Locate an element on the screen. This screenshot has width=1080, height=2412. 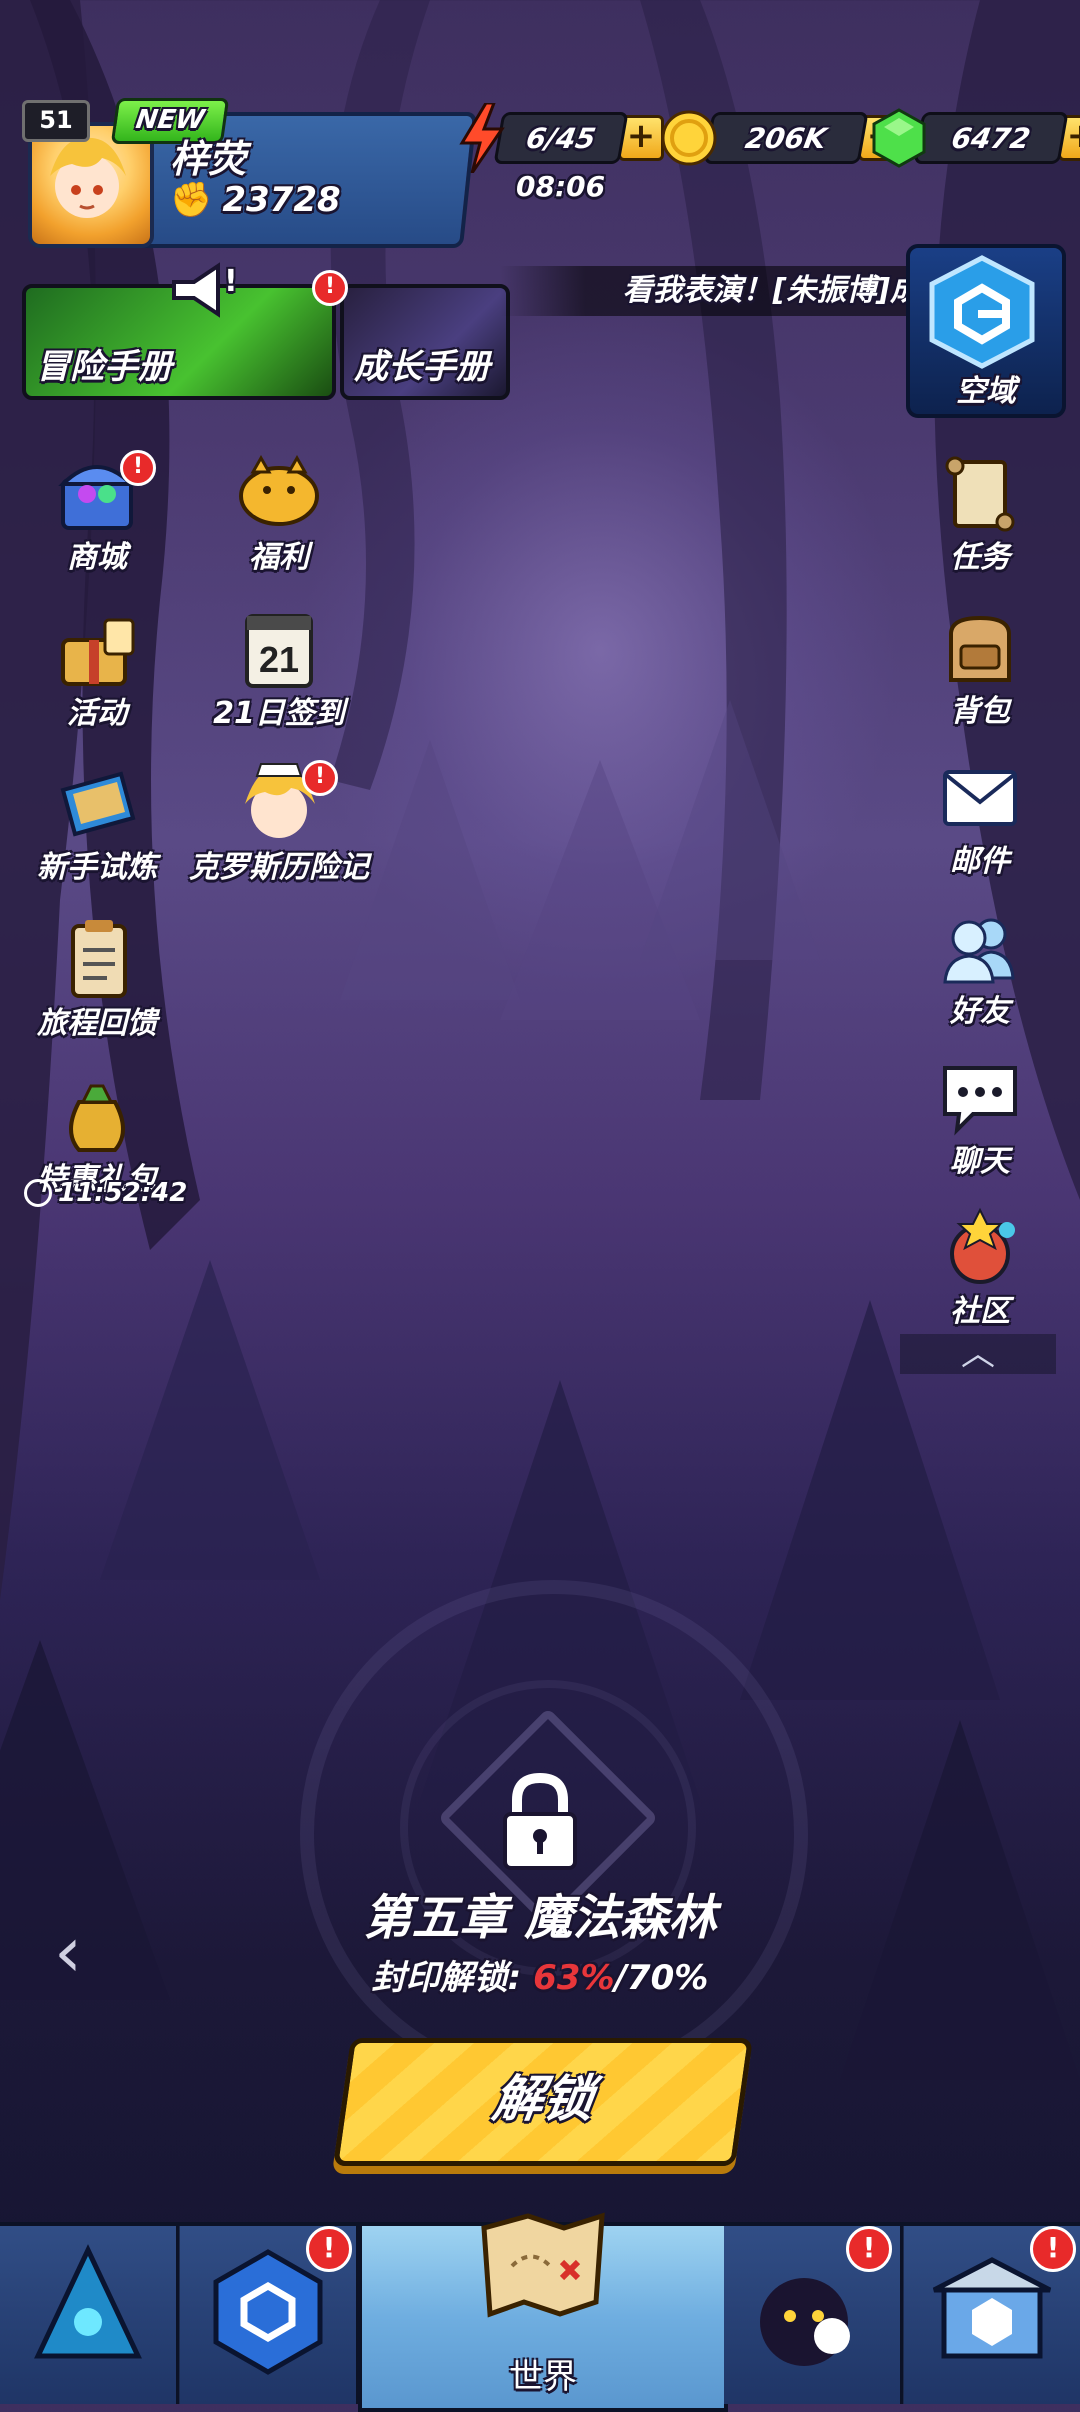
stamina-value: 6/45 is located at coordinates (561, 138).